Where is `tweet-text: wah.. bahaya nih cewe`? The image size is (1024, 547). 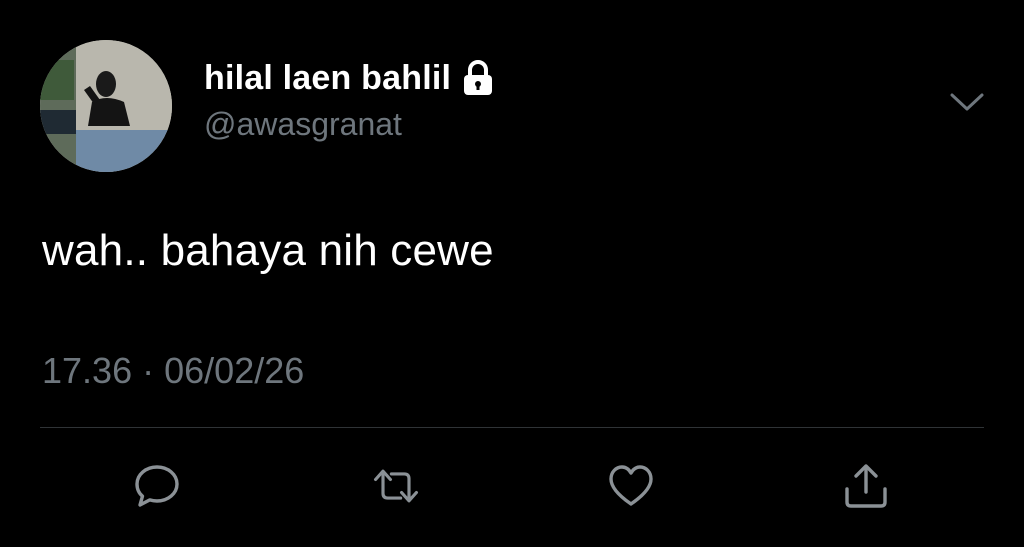 tweet-text: wah.. bahaya nih cewe is located at coordinates (268, 250).